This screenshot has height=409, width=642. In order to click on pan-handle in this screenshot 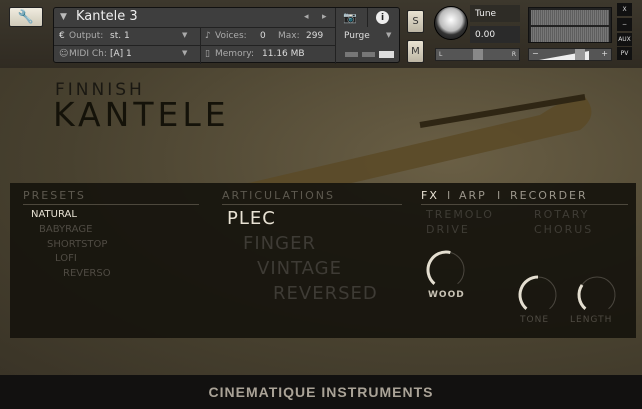, I will do `click(478, 54)`.